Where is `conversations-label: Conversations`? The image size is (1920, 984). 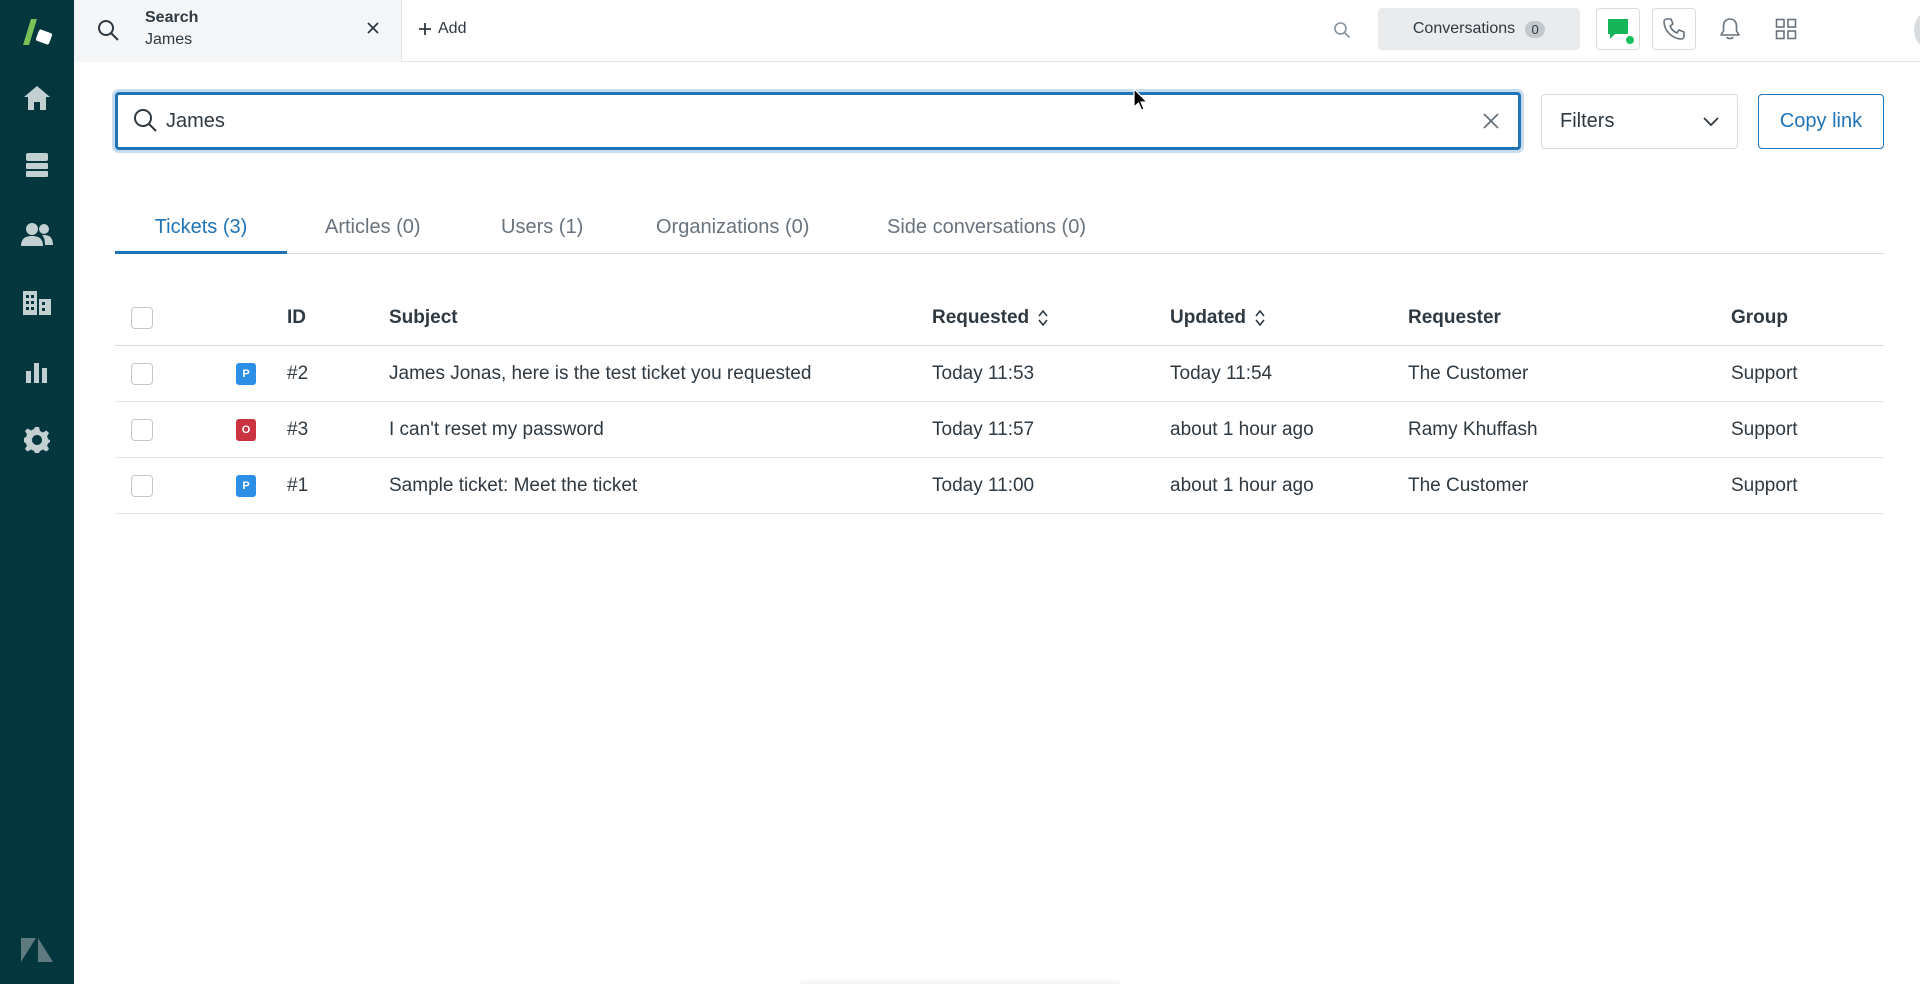
conversations-label: Conversations is located at coordinates (1464, 28).